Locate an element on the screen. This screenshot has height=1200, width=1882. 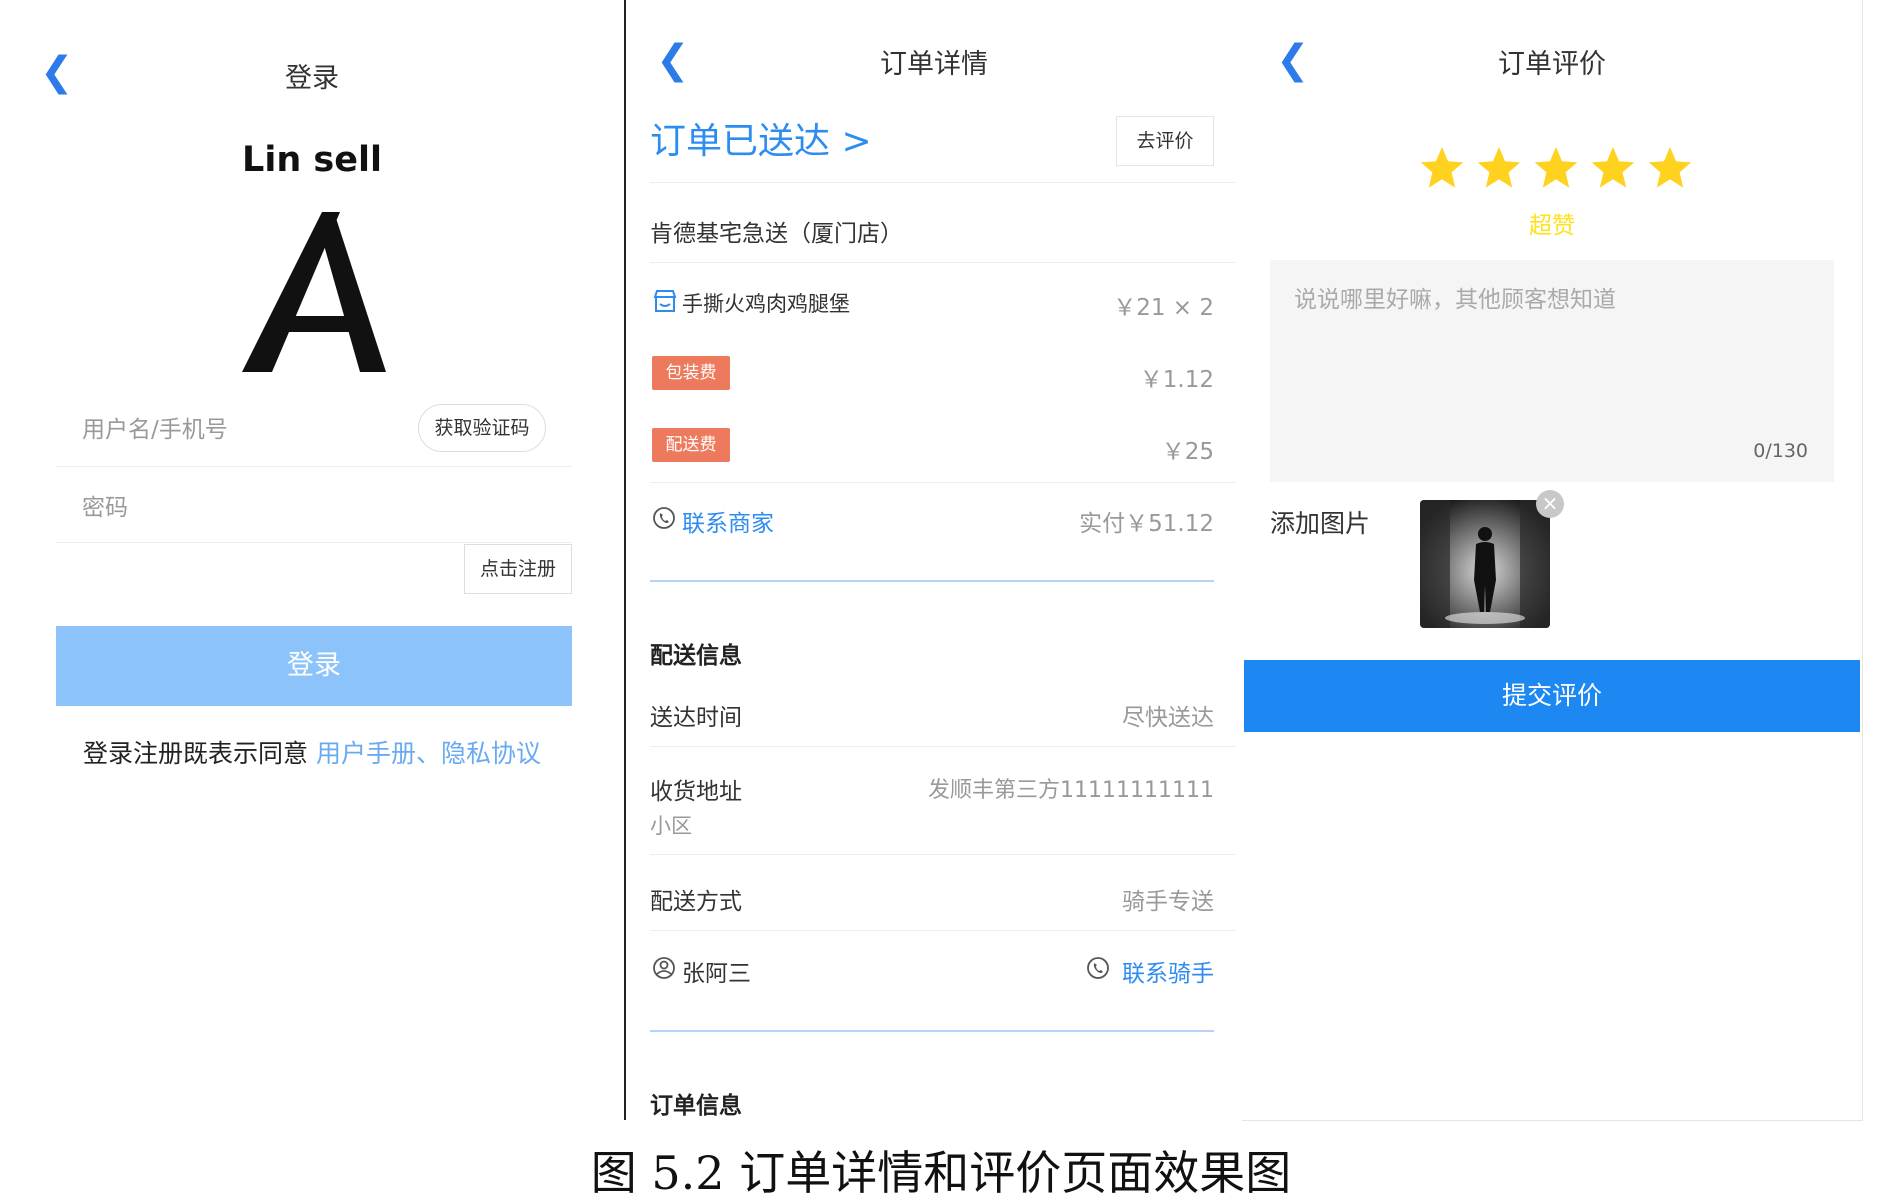
rating-stars is located at coordinates (1556, 168).